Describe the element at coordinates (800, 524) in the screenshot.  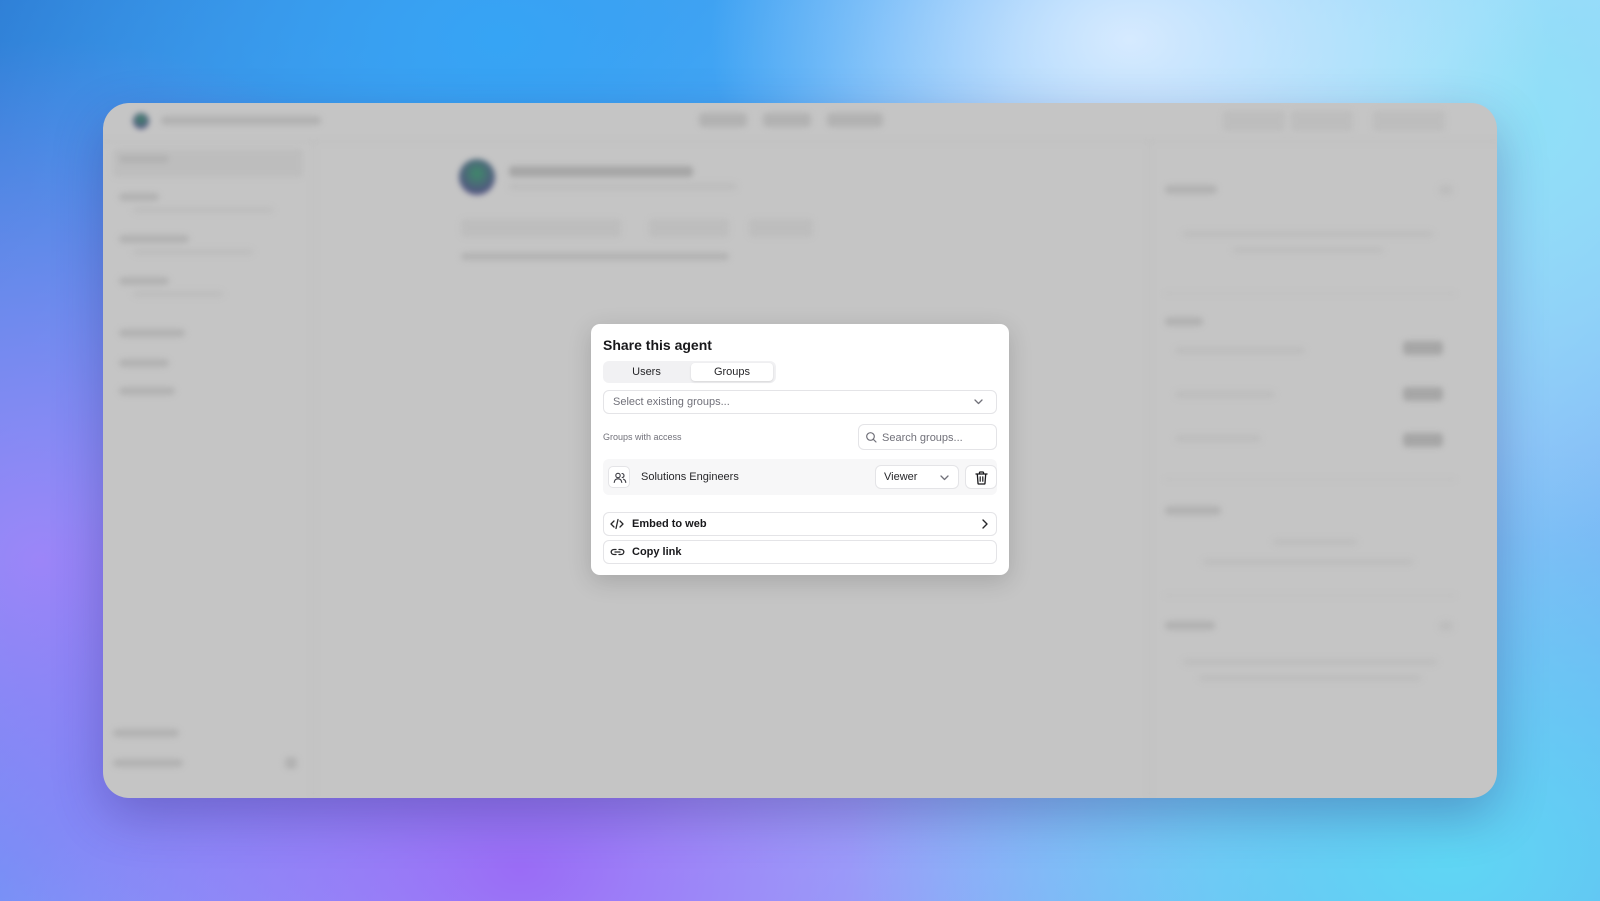
I see `embed-to-web-button: Embed to web` at that location.